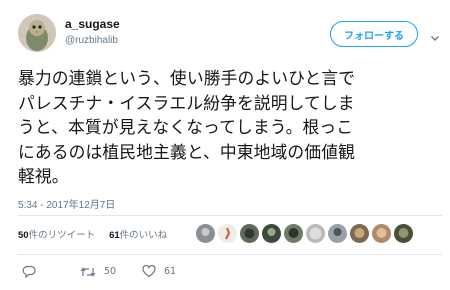 This screenshot has width=450, height=290. What do you see at coordinates (159, 271) in the screenshot?
I see `like-button: 61` at bounding box center [159, 271].